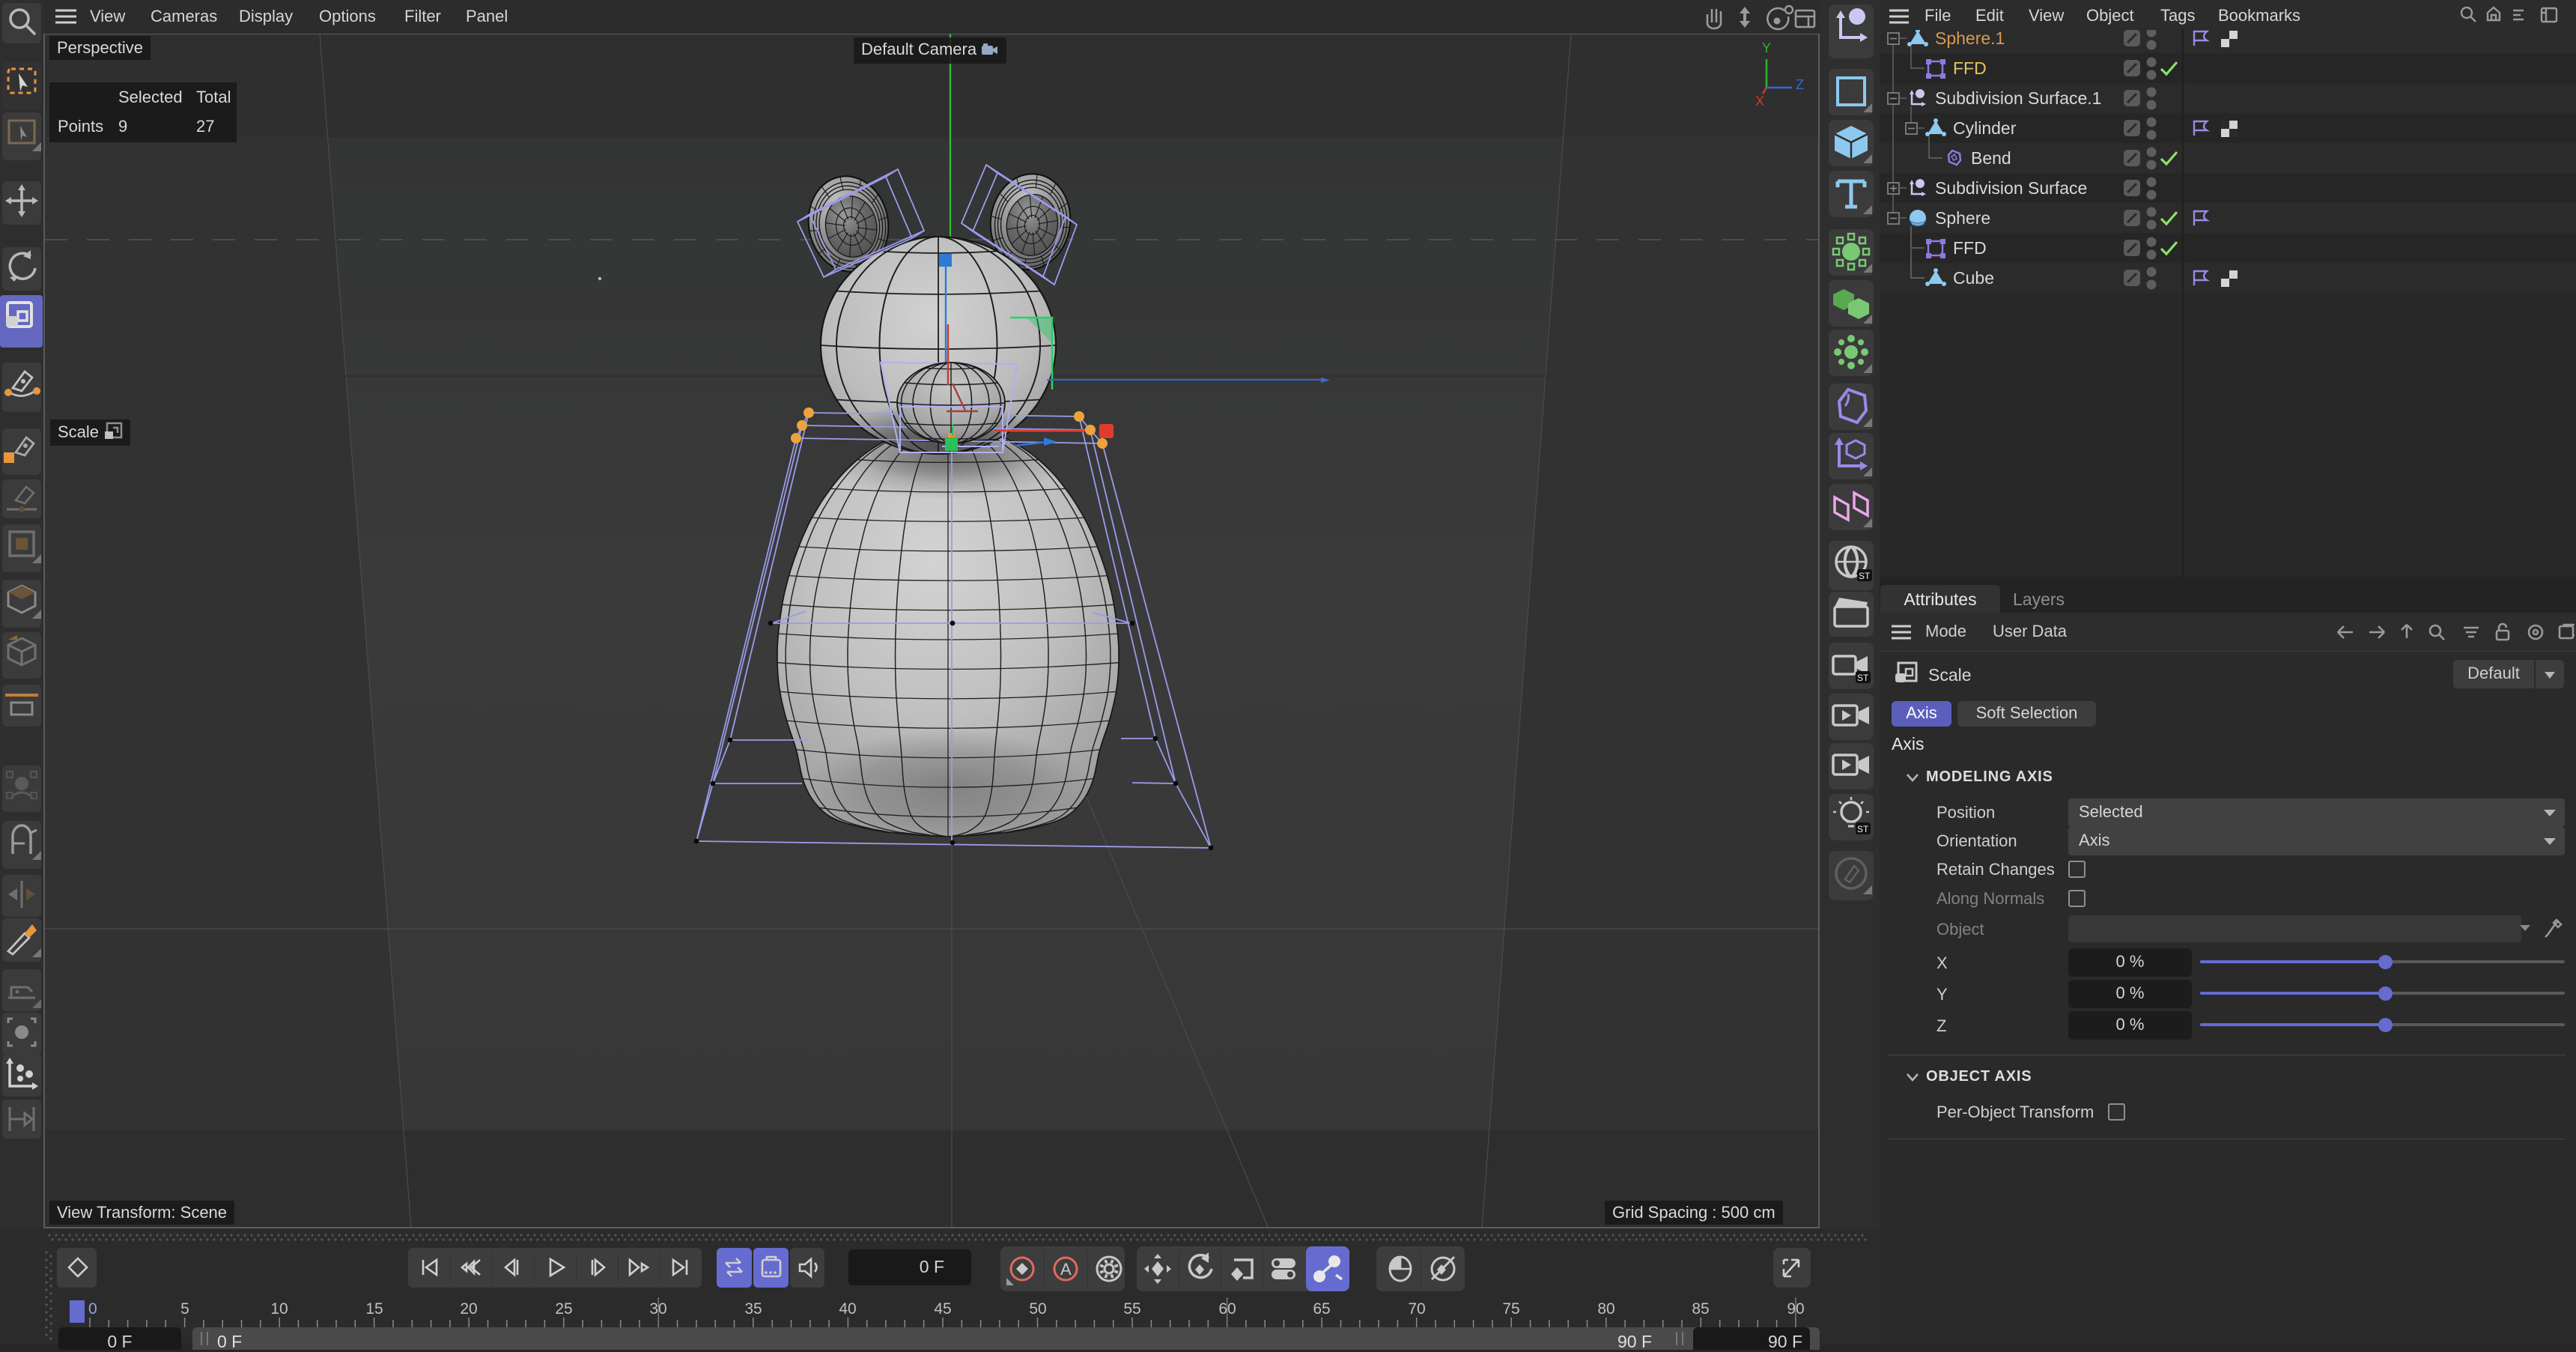  What do you see at coordinates (1700, 1309) in the screenshot?
I see `svg-text: 85` at bounding box center [1700, 1309].